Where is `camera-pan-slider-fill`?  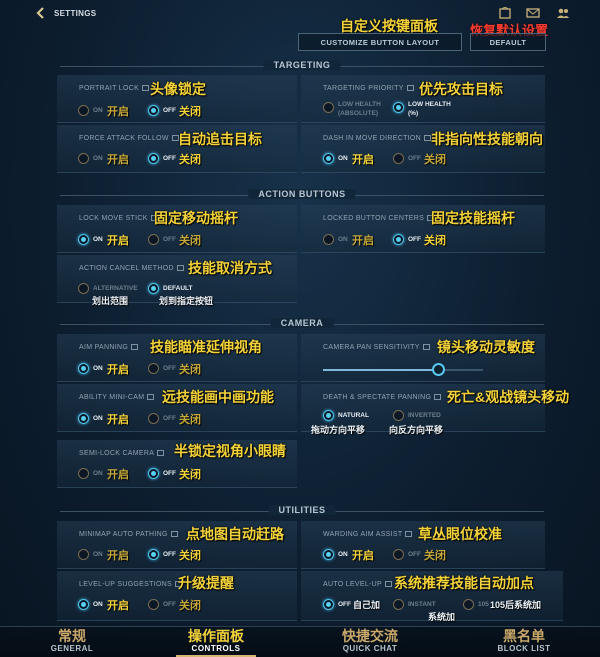
camera-pan-slider-fill is located at coordinates (381, 370).